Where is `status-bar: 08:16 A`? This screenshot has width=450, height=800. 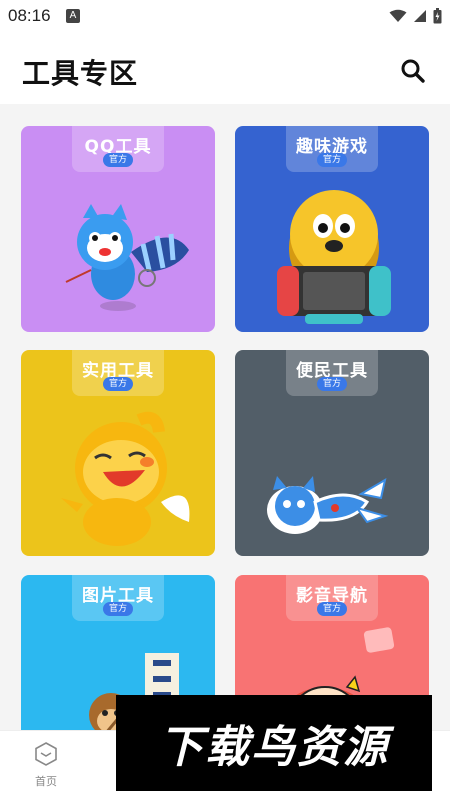 status-bar: 08:16 A is located at coordinates (225, 17).